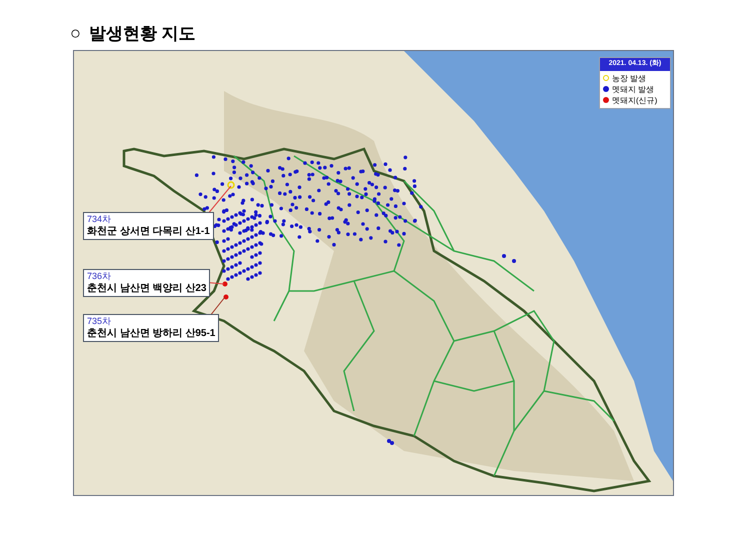 This screenshot has width=750, height=545. I want to click on legend-label: 멧돼지(신규), so click(635, 100).